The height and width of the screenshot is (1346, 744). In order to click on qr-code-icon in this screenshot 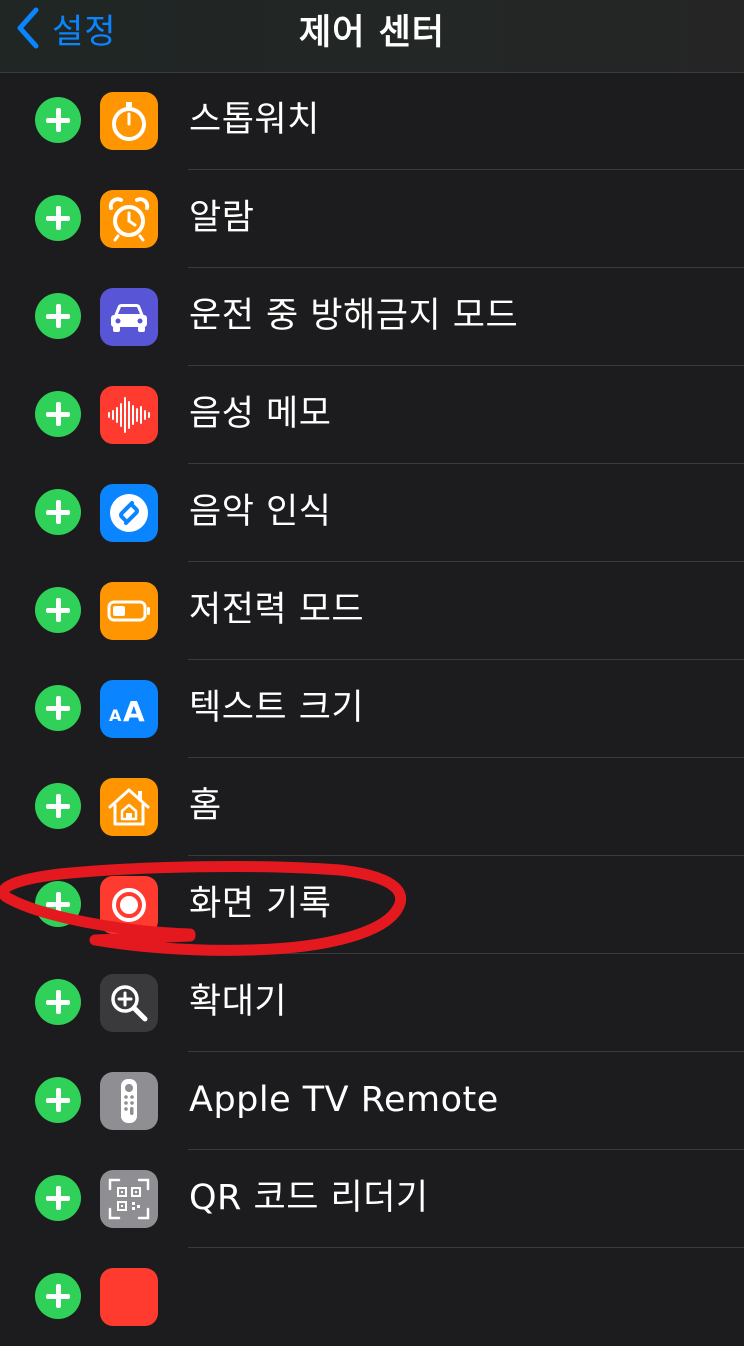, I will do `click(129, 1199)`.